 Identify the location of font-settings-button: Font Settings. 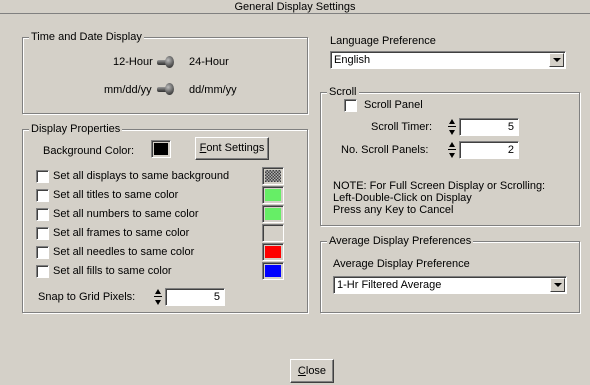
(232, 148).